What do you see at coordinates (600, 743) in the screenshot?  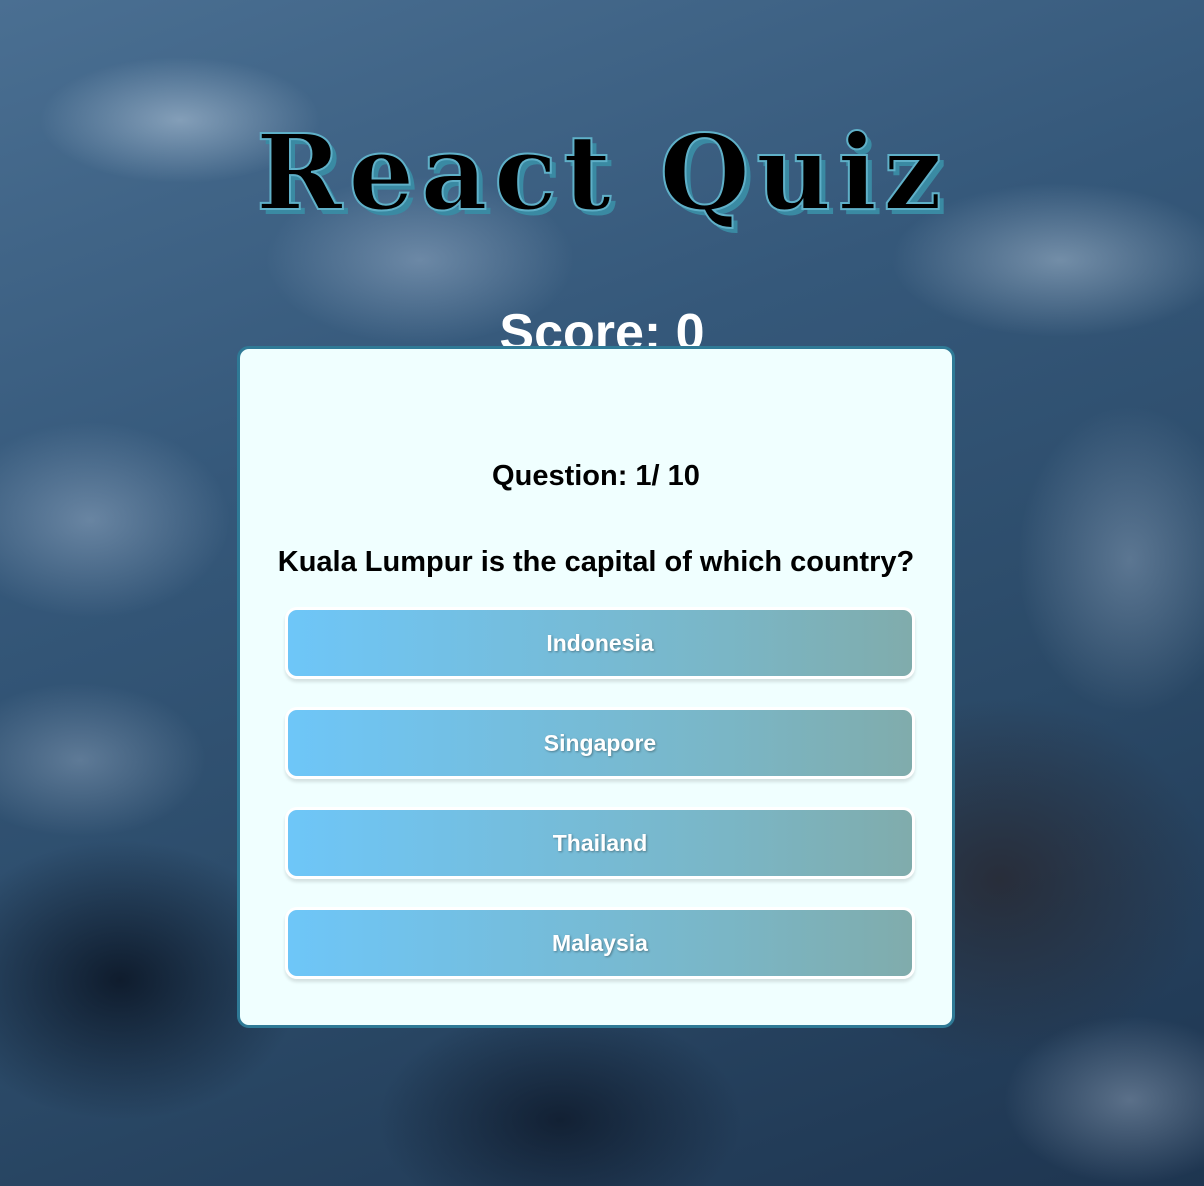 I see `answer-button-singapore: Singapore` at bounding box center [600, 743].